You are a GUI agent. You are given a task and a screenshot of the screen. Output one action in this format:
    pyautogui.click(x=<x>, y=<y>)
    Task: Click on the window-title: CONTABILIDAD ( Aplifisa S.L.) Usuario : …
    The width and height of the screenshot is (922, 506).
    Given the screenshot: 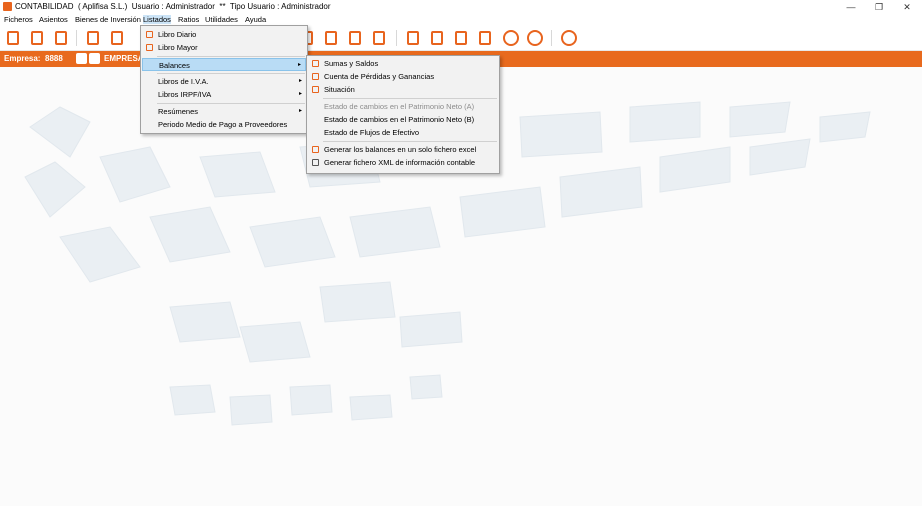 What is the action you would take?
    pyautogui.click(x=173, y=6)
    